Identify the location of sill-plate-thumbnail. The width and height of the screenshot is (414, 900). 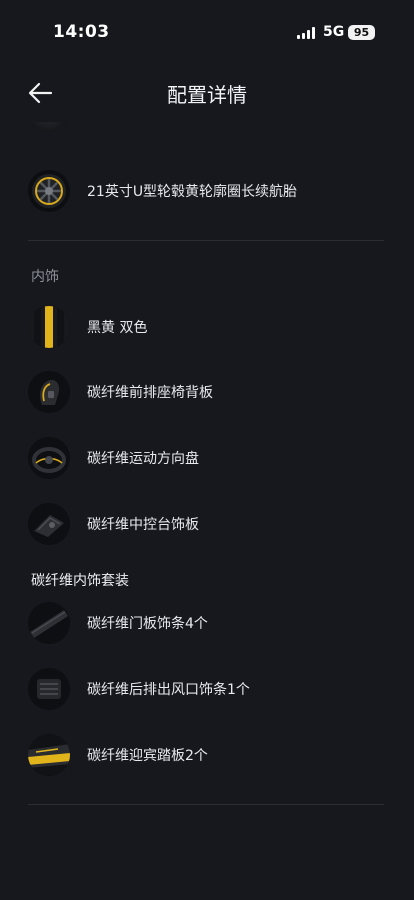
(49, 755).